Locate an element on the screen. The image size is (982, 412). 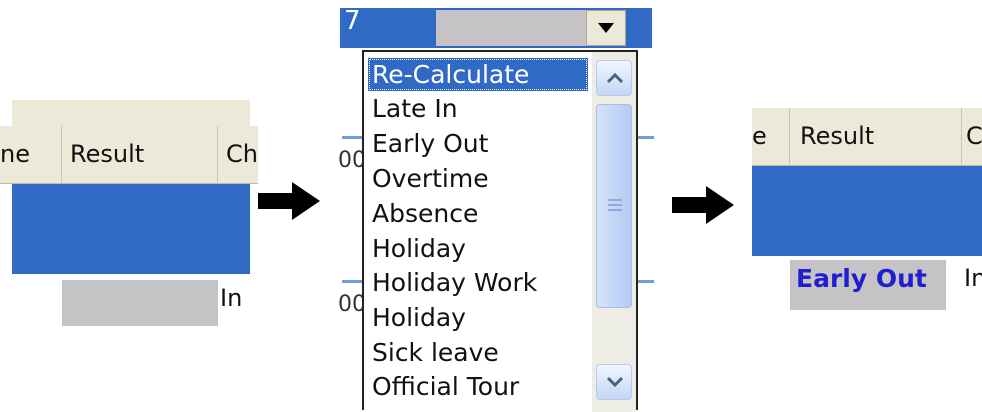
dropdown-arrow-icon is located at coordinates (606, 28).